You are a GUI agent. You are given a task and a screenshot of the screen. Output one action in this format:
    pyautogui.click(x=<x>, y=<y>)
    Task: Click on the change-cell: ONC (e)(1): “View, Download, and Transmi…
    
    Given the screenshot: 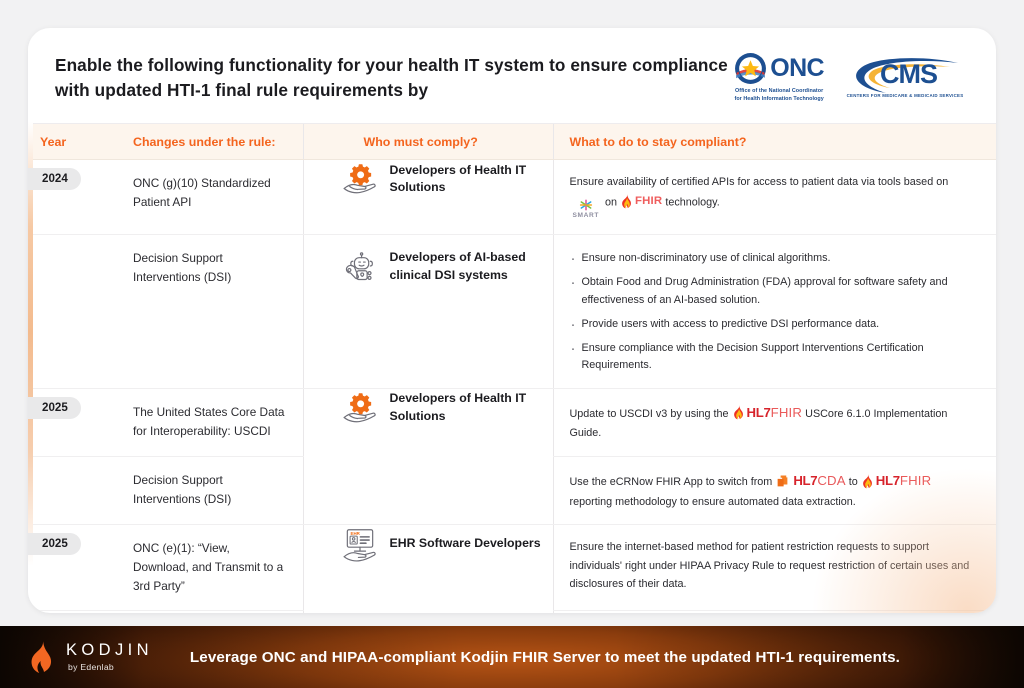 What is the action you would take?
    pyautogui.click(x=204, y=568)
    